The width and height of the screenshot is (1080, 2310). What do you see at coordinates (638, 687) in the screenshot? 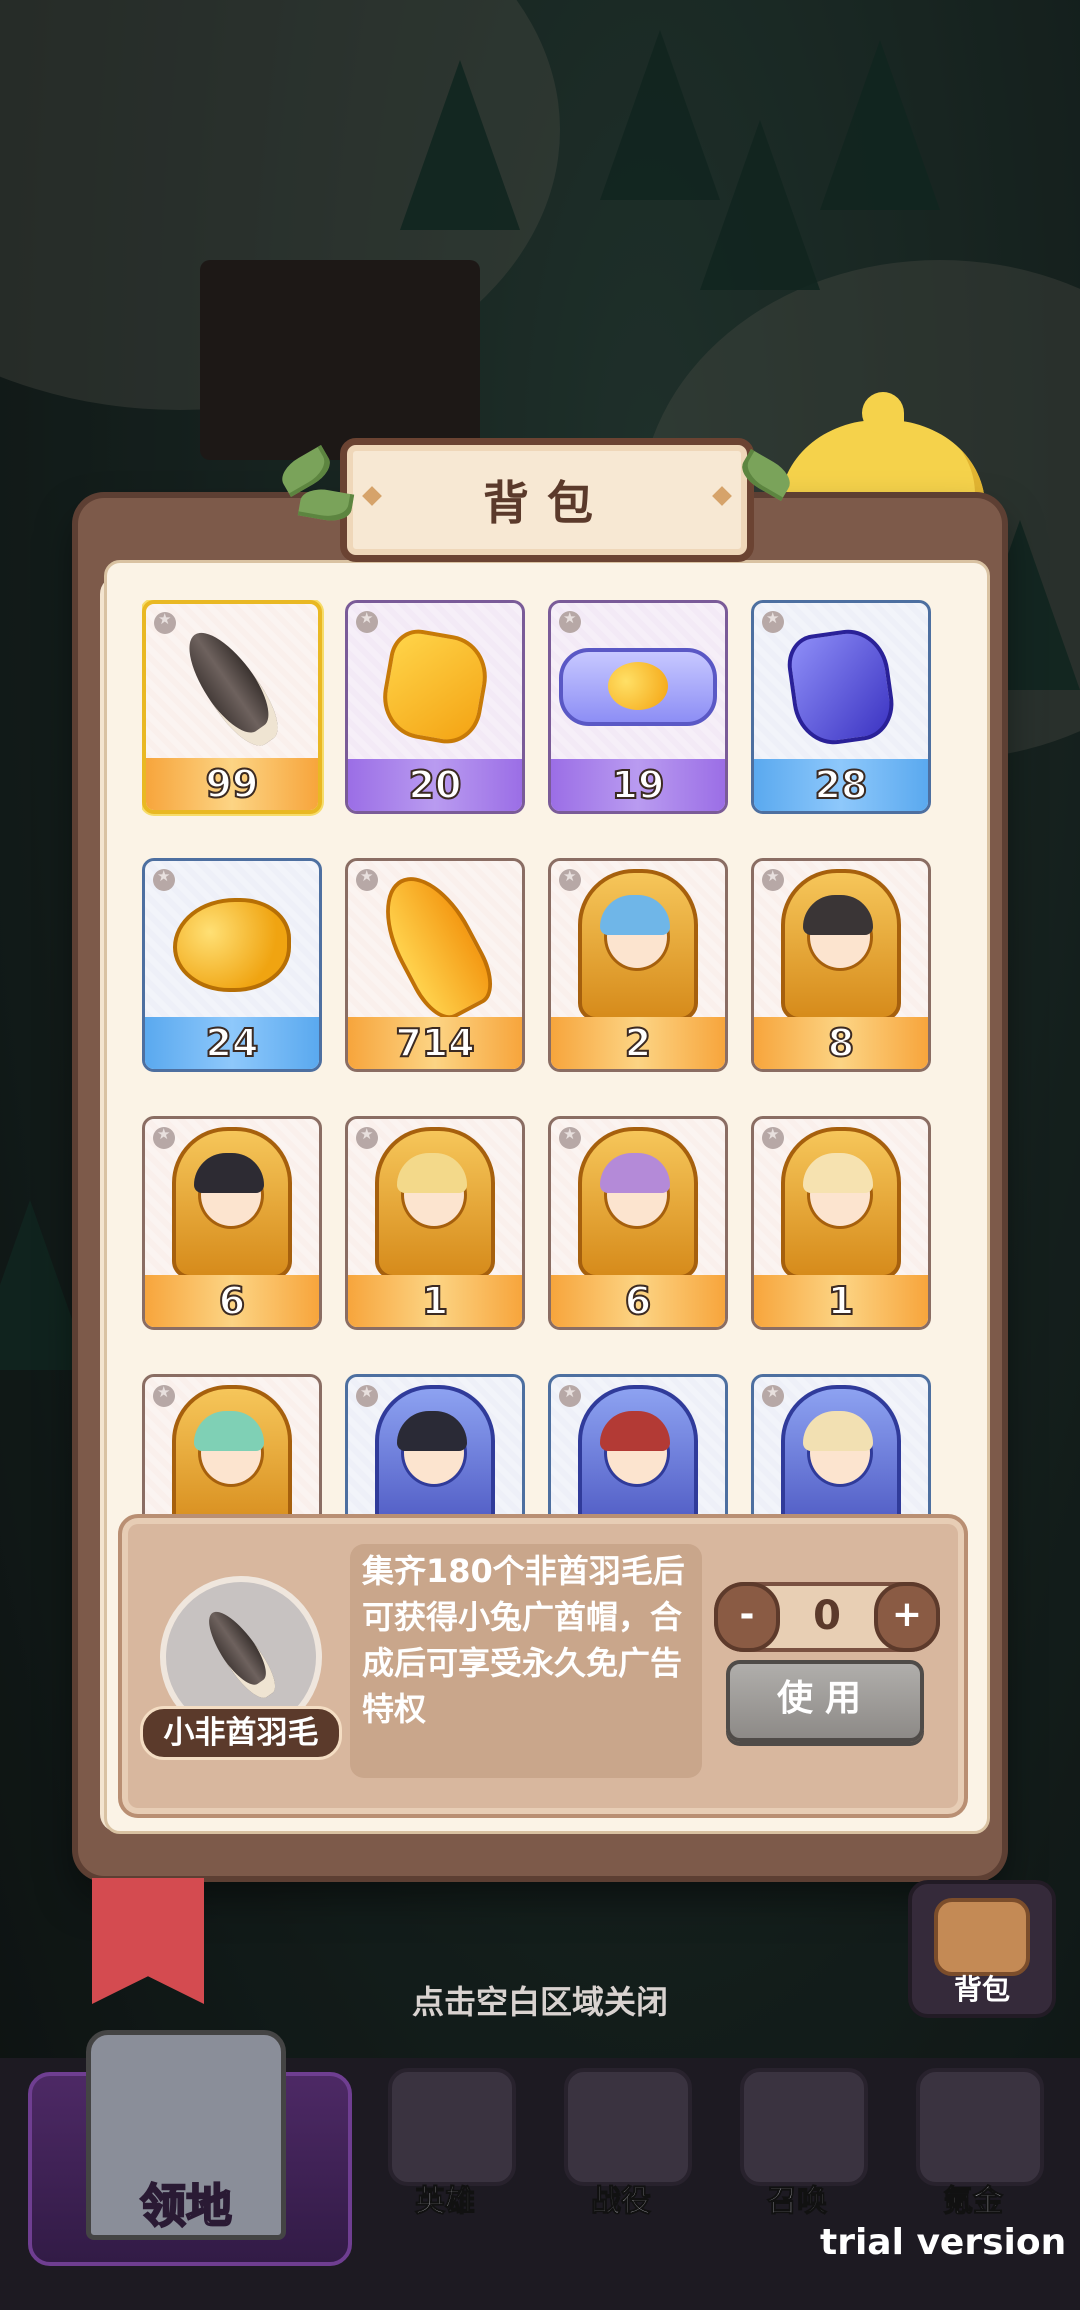
I see `candy-icon` at bounding box center [638, 687].